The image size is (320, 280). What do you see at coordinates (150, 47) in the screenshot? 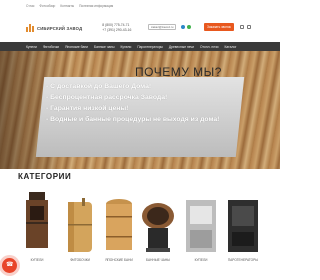
I see `nav-item-steam-generators: Парогенераторы` at bounding box center [150, 47].